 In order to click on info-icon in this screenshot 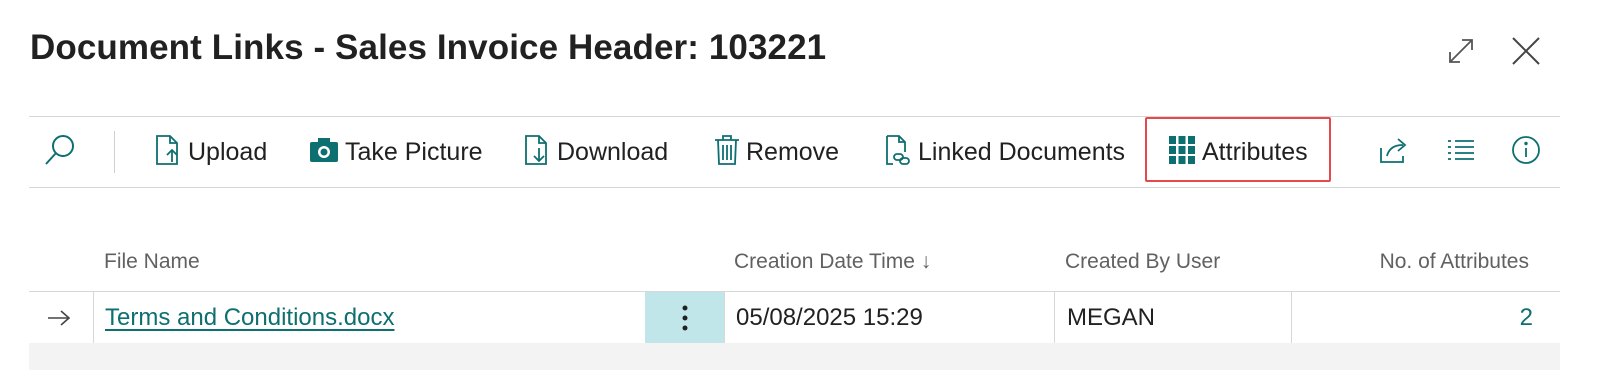, I will do `click(1526, 152)`.